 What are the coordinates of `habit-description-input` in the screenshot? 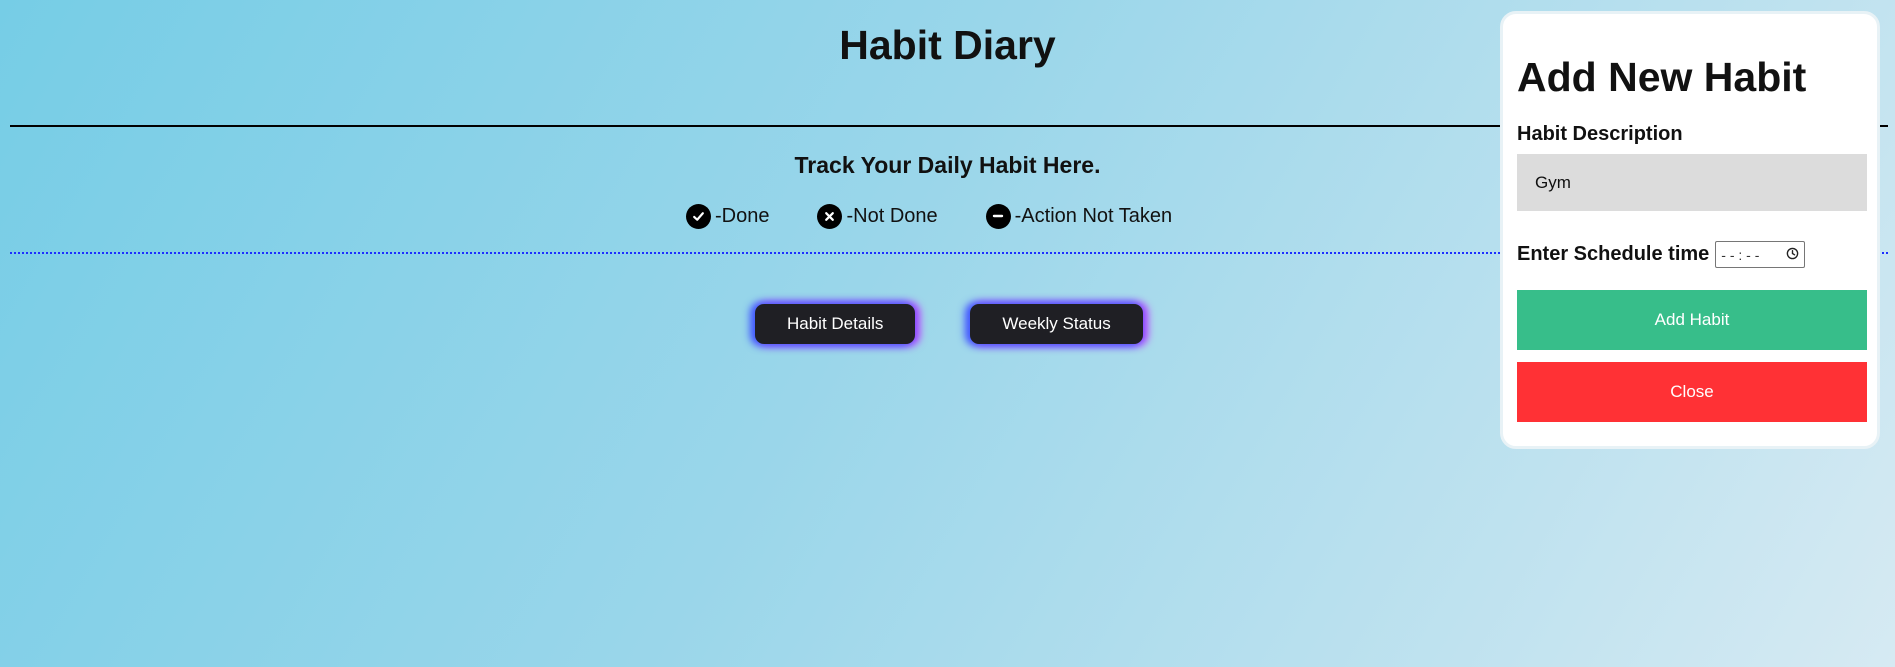 It's located at (1692, 182).